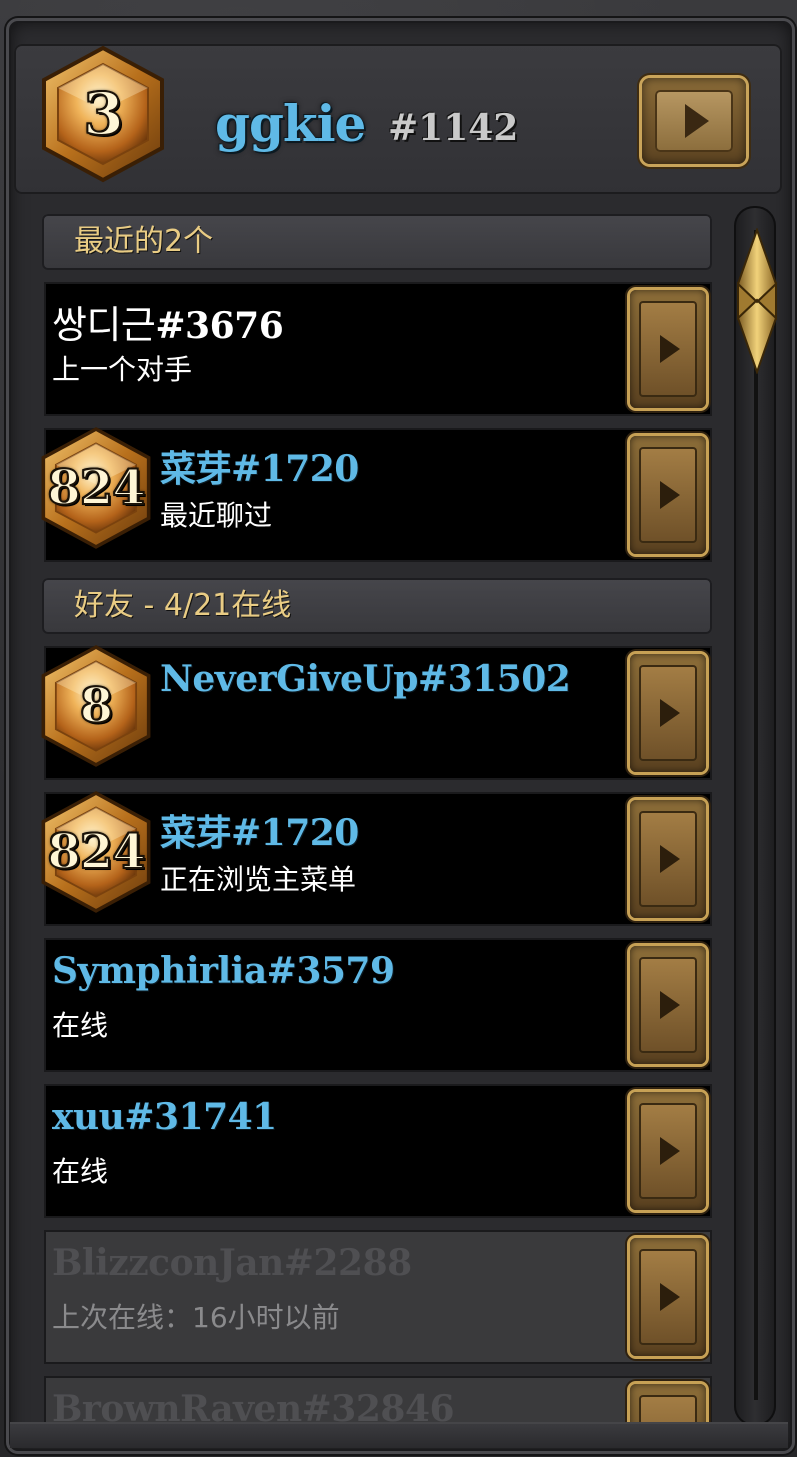 The height and width of the screenshot is (1457, 797). I want to click on friend-name: NeverGiveUp#31502, so click(365, 679).